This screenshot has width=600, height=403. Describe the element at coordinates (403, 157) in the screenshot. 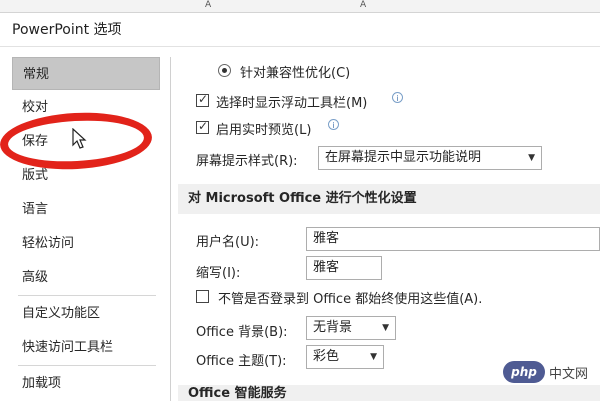

I see `screentip-select-value: 在屏幕提示中显示功能说明` at that location.